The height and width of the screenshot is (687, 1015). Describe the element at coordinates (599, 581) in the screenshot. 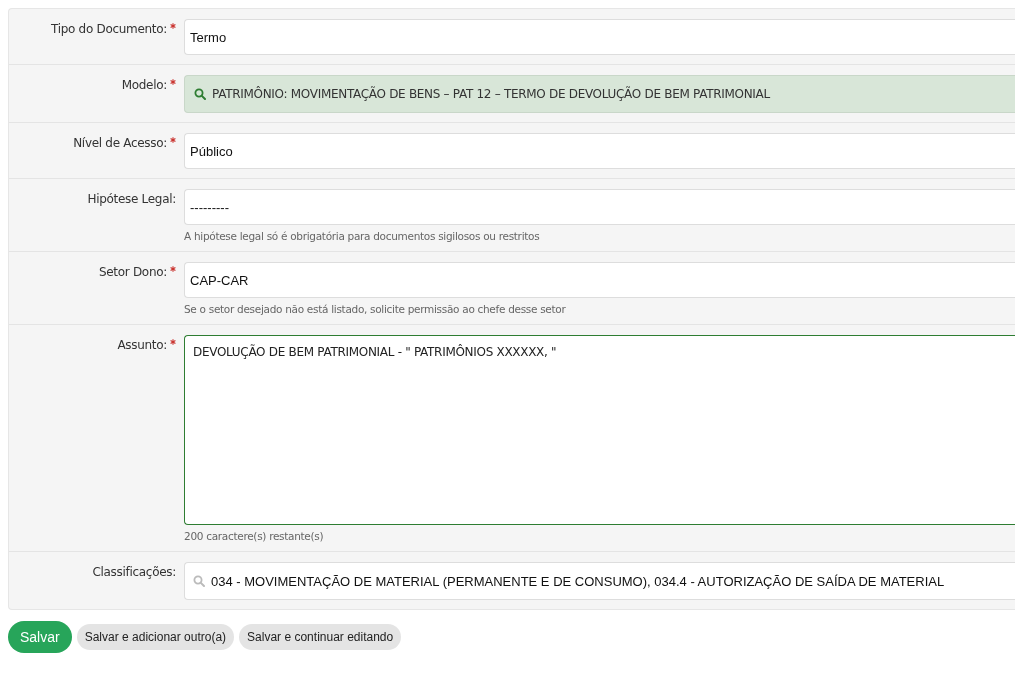

I see `search-field: 034 - MOVIMENTAÇÃO DE MATERIAL (PERMANENTE E DE CONSUMO), 034.4 - AUTORIZAÇÃO DE SAÍDA DE MATERIAL` at that location.